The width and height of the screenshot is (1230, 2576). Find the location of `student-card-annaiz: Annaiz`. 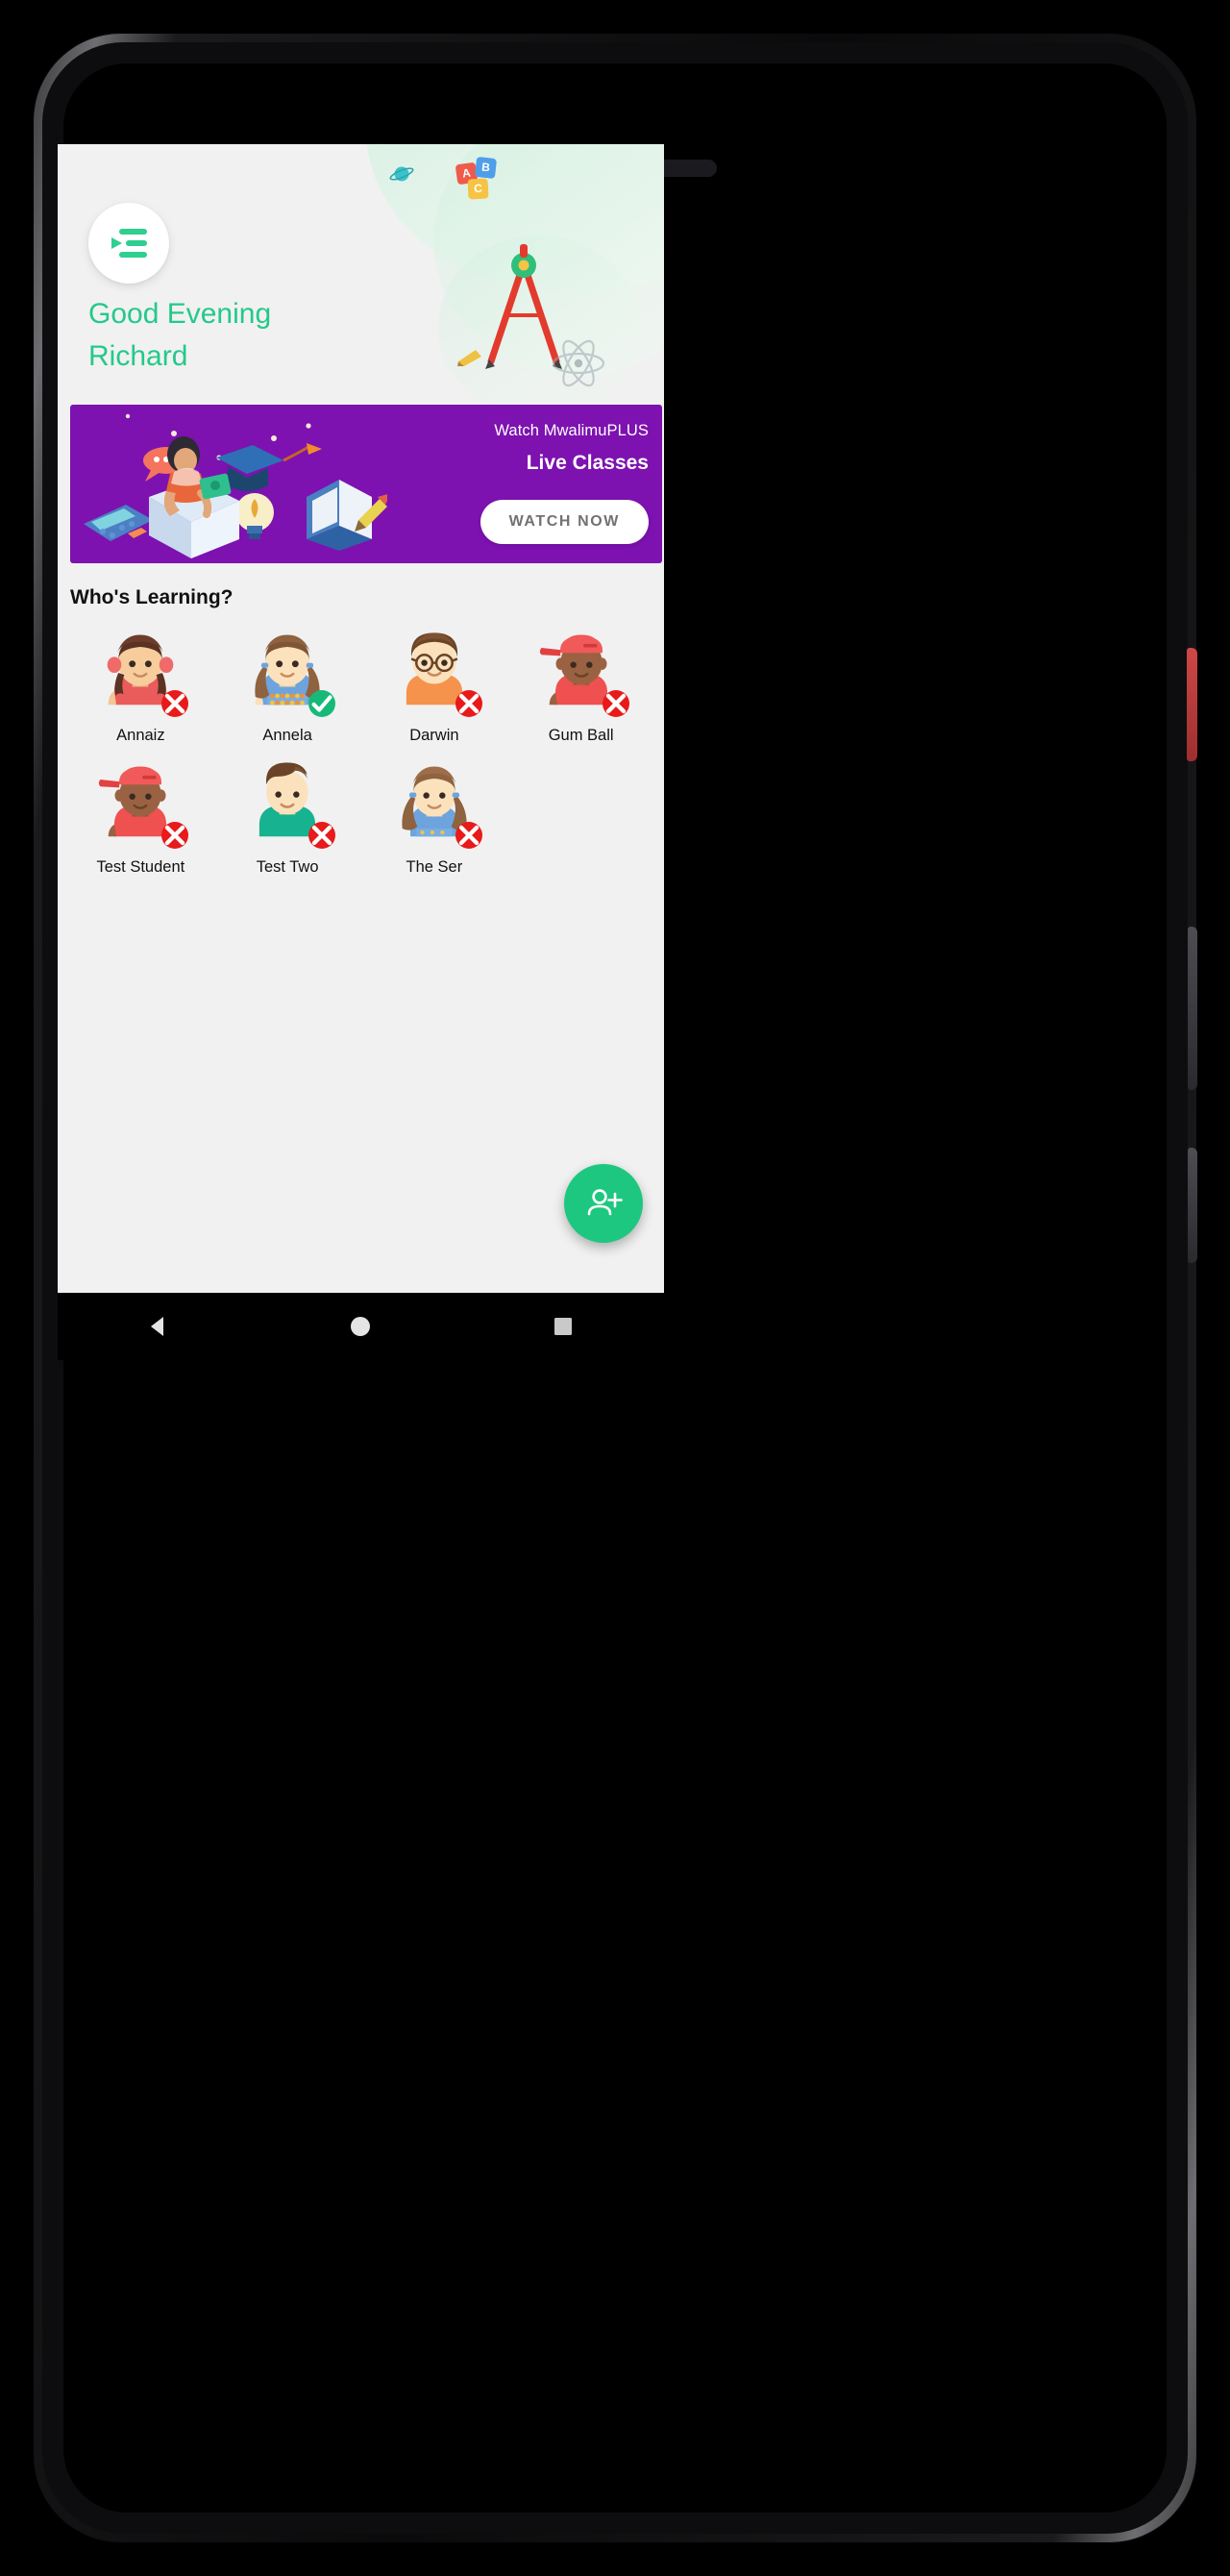

student-card-annaiz: Annaiz is located at coordinates (140, 681).